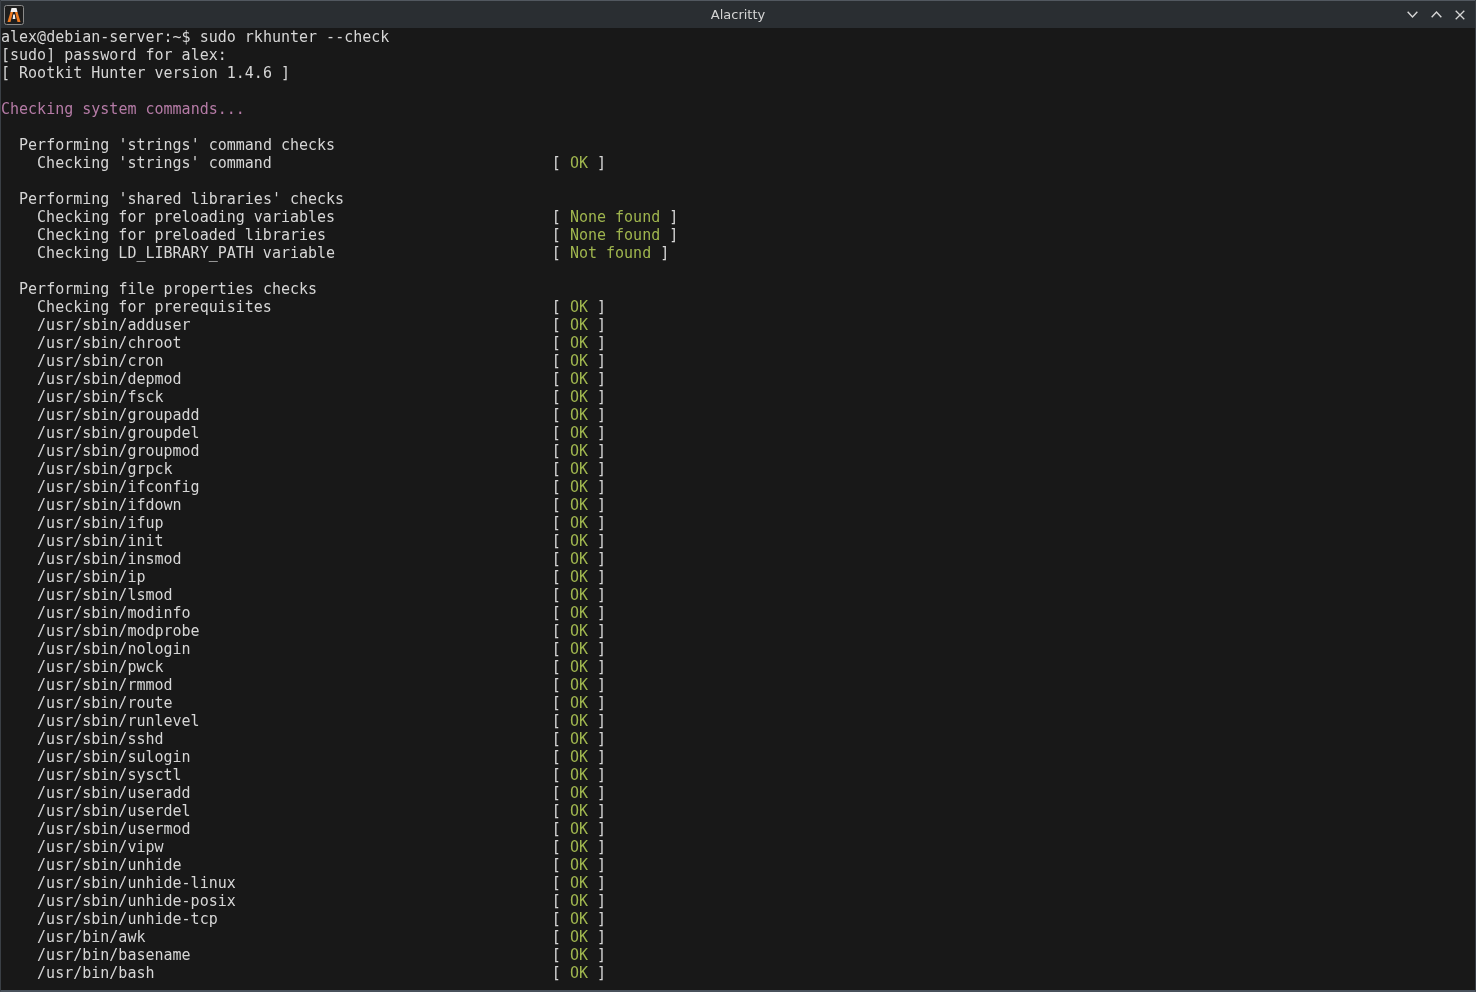 The width and height of the screenshot is (1476, 992). Describe the element at coordinates (114, 55) in the screenshot. I see `terminal-output-line: [sudo] password for alex:` at that location.